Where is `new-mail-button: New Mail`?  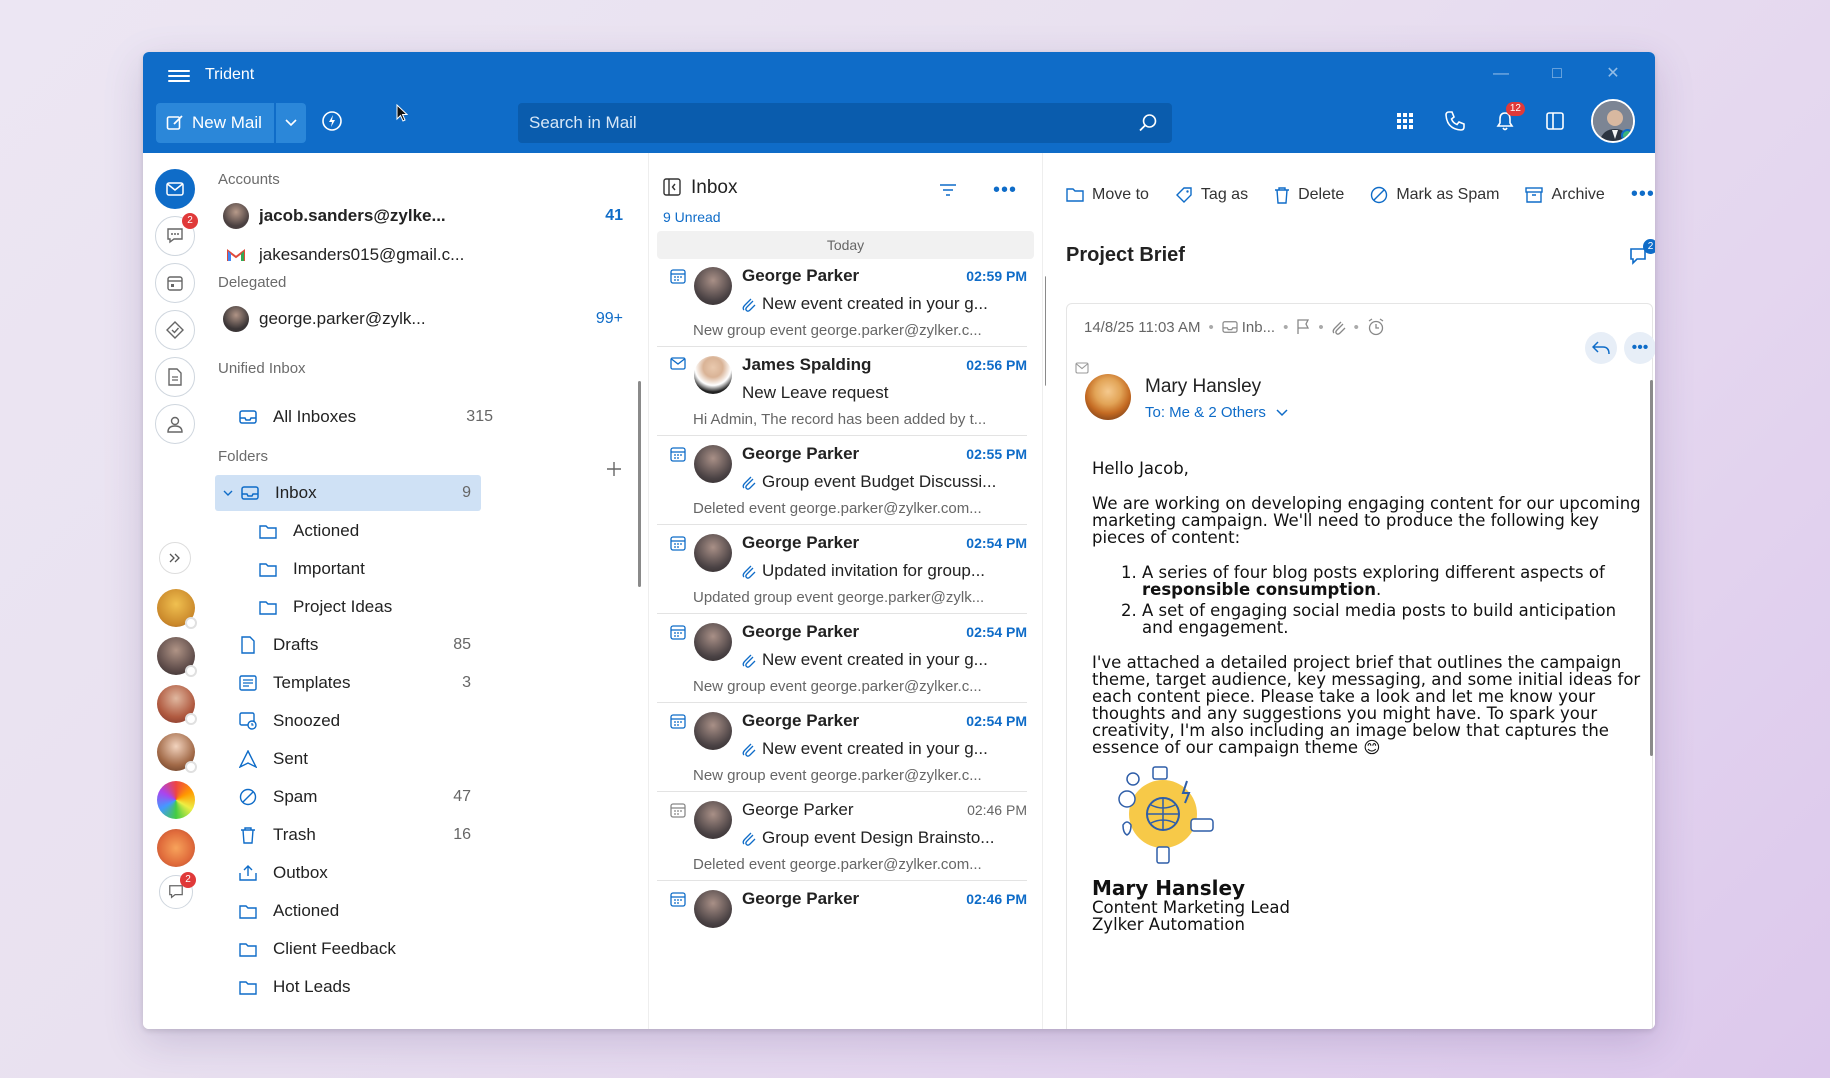 new-mail-button: New Mail is located at coordinates (215, 123).